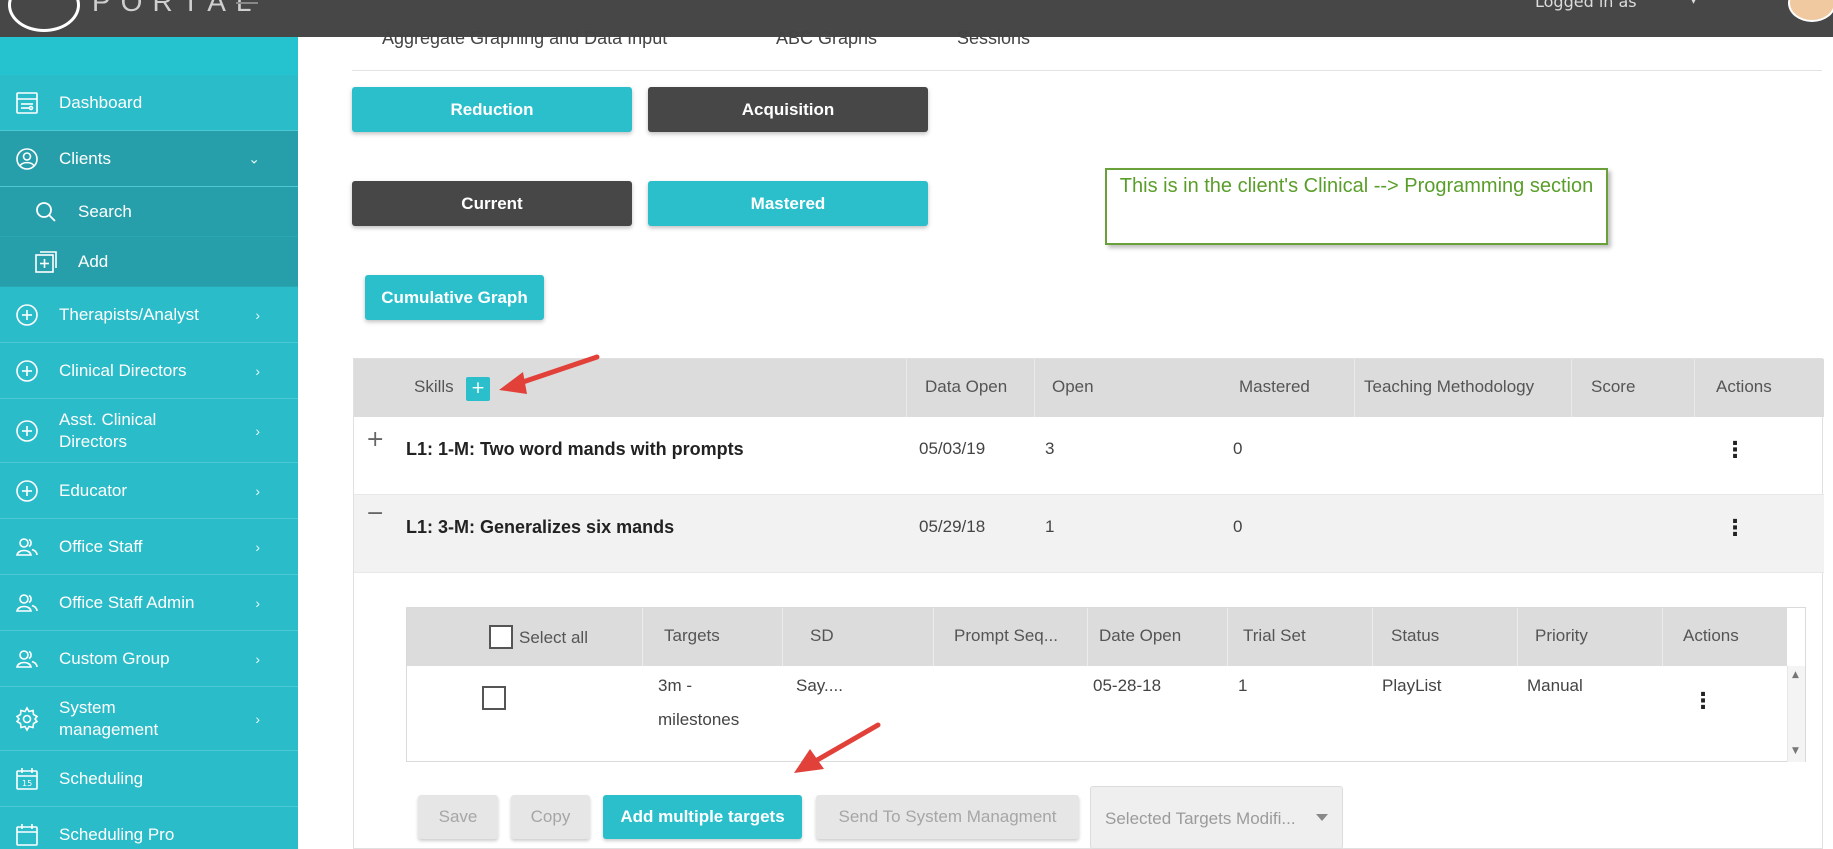 The image size is (1833, 849). I want to click on tab-sessions: Sessions, so click(993, 38).